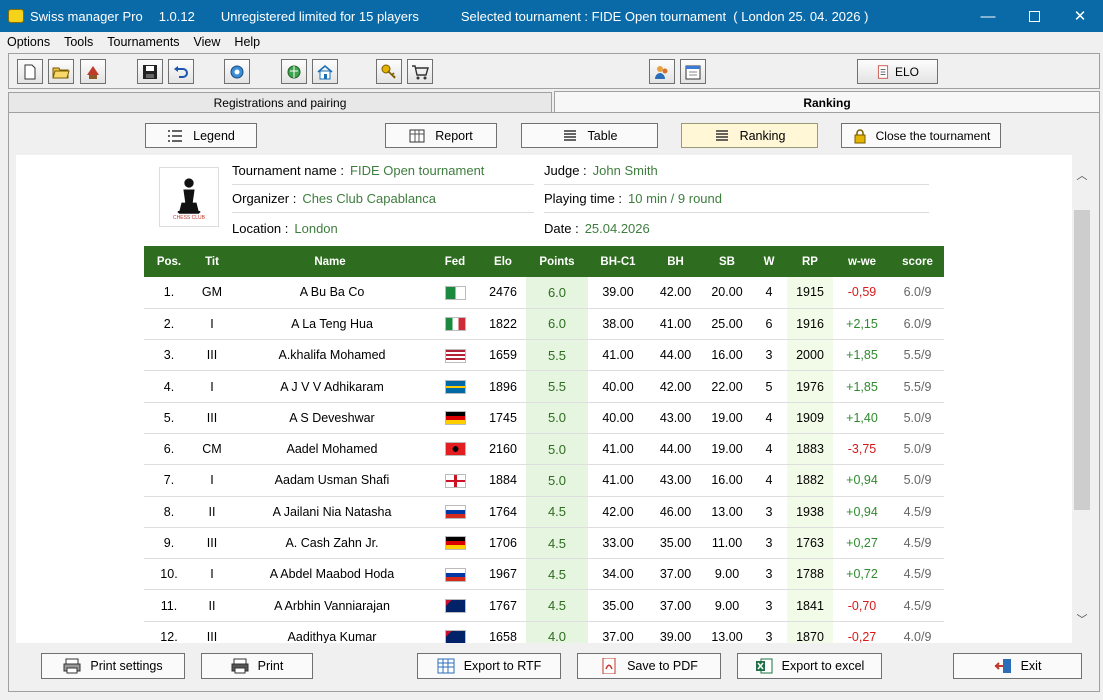 This screenshot has width=1103, height=700. Describe the element at coordinates (810, 574) in the screenshot. I see `cell-rp: 1788` at that location.